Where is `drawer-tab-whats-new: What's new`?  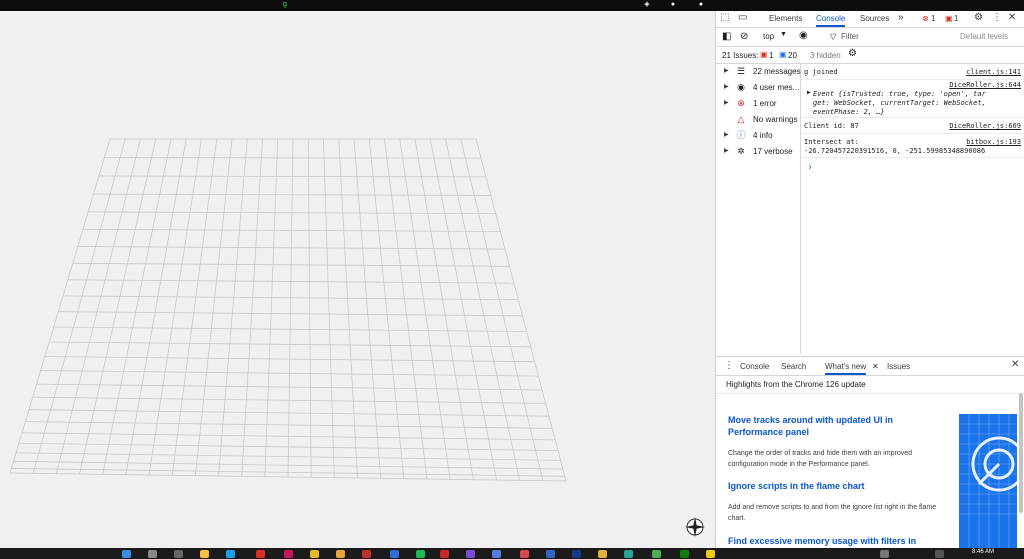
drawer-tab-whats-new: What's new is located at coordinates (846, 368).